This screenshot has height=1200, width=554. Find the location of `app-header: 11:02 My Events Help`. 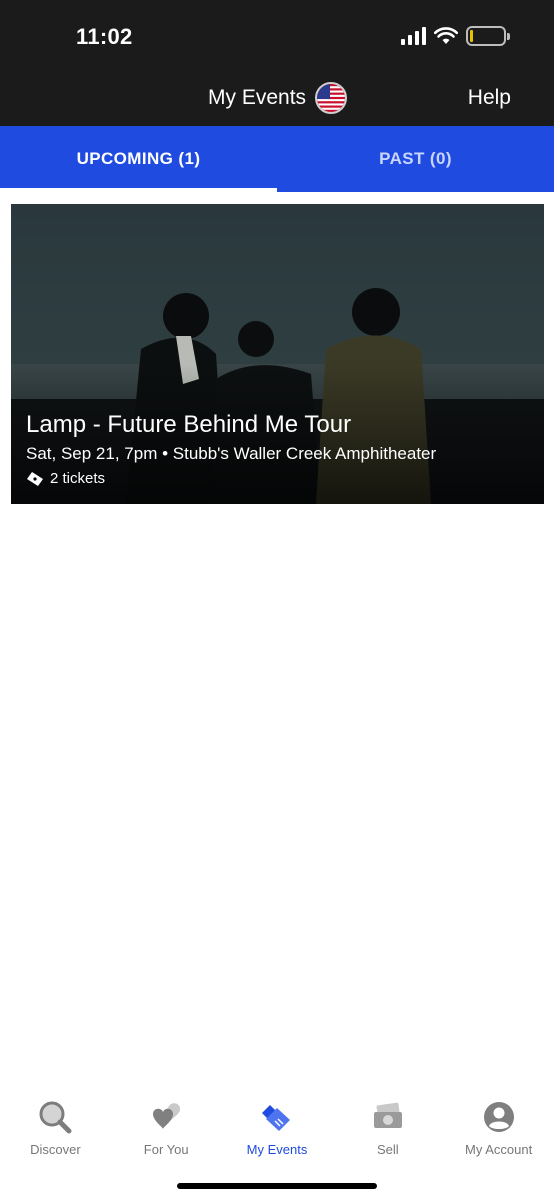

app-header: 11:02 My Events Help is located at coordinates (277, 63).